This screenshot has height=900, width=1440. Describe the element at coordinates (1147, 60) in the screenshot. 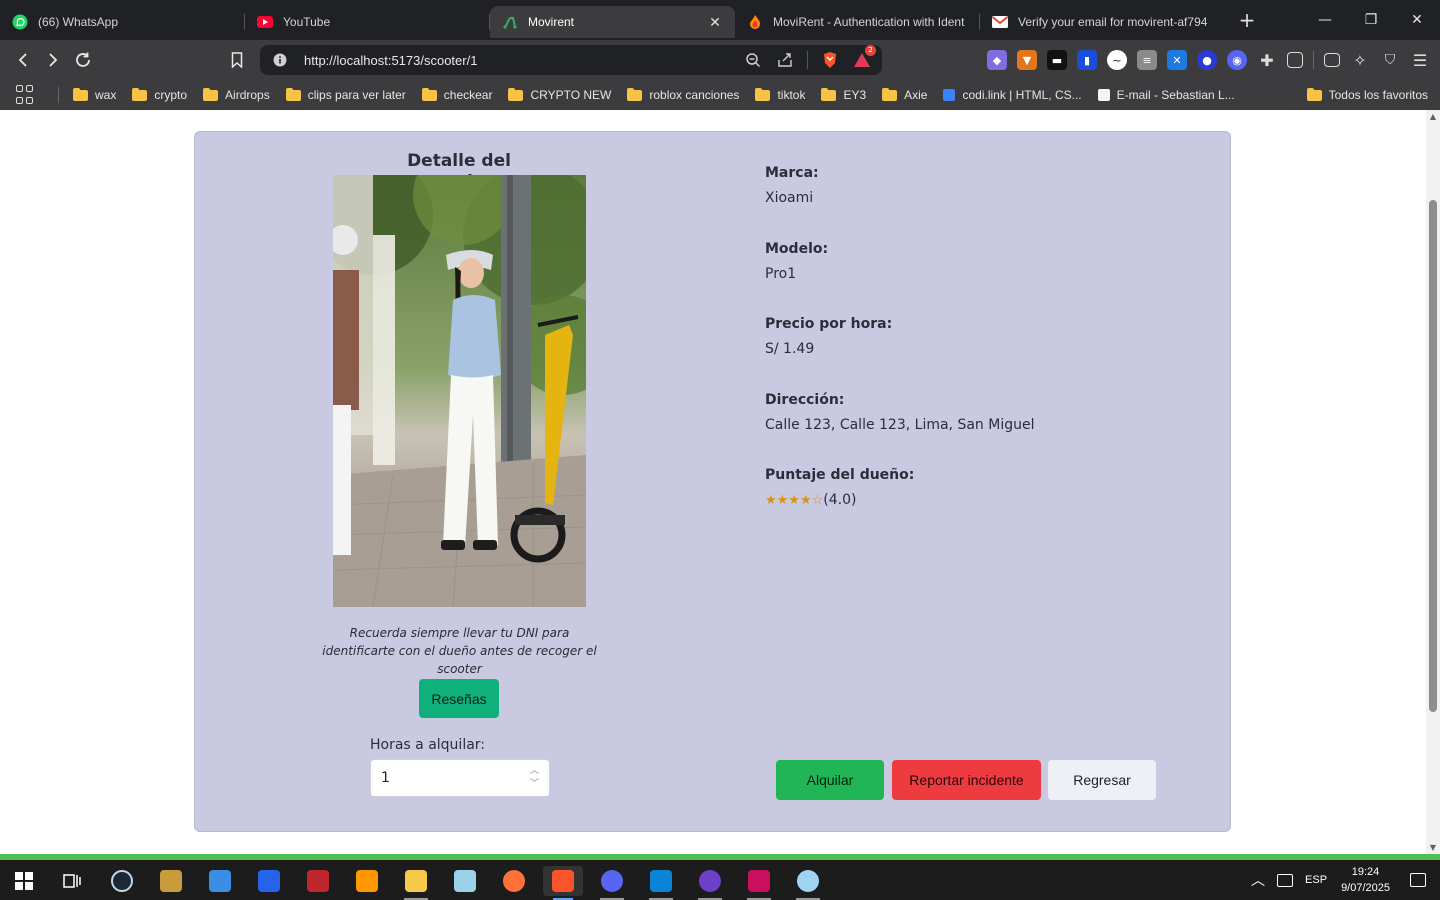

I see `extension-stack-icon: ≡` at that location.